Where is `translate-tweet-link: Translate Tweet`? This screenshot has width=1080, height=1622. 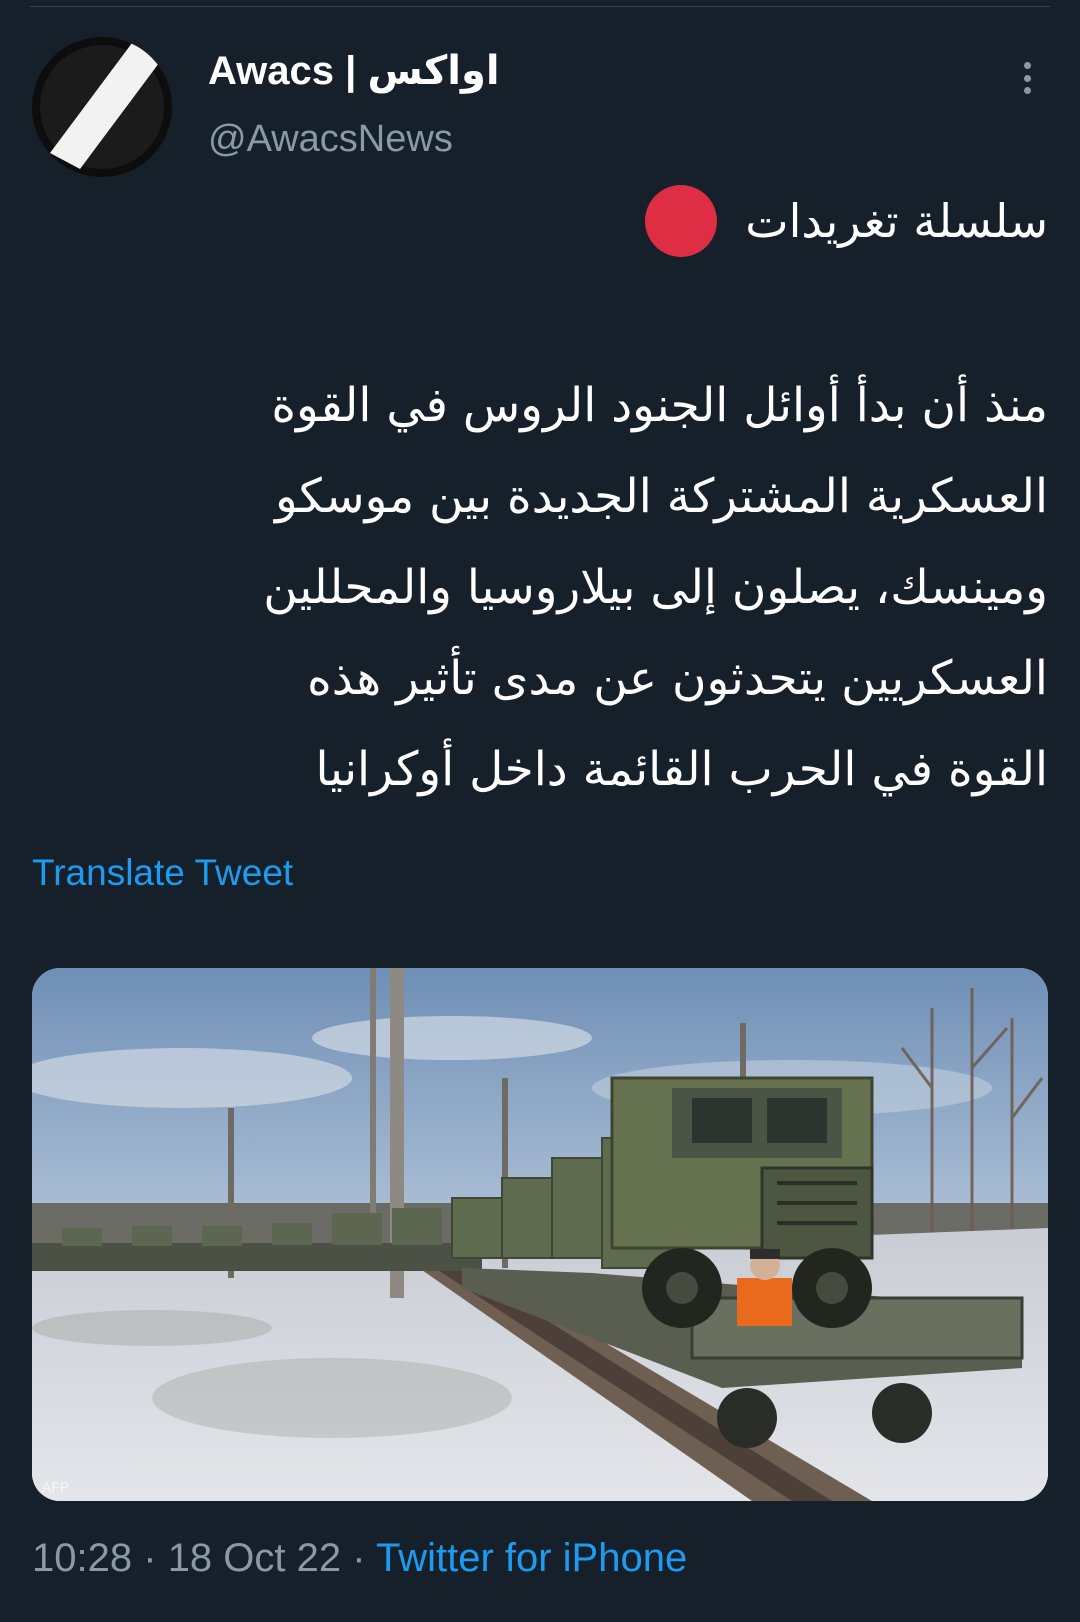 translate-tweet-link: Translate Tweet is located at coordinates (162, 873).